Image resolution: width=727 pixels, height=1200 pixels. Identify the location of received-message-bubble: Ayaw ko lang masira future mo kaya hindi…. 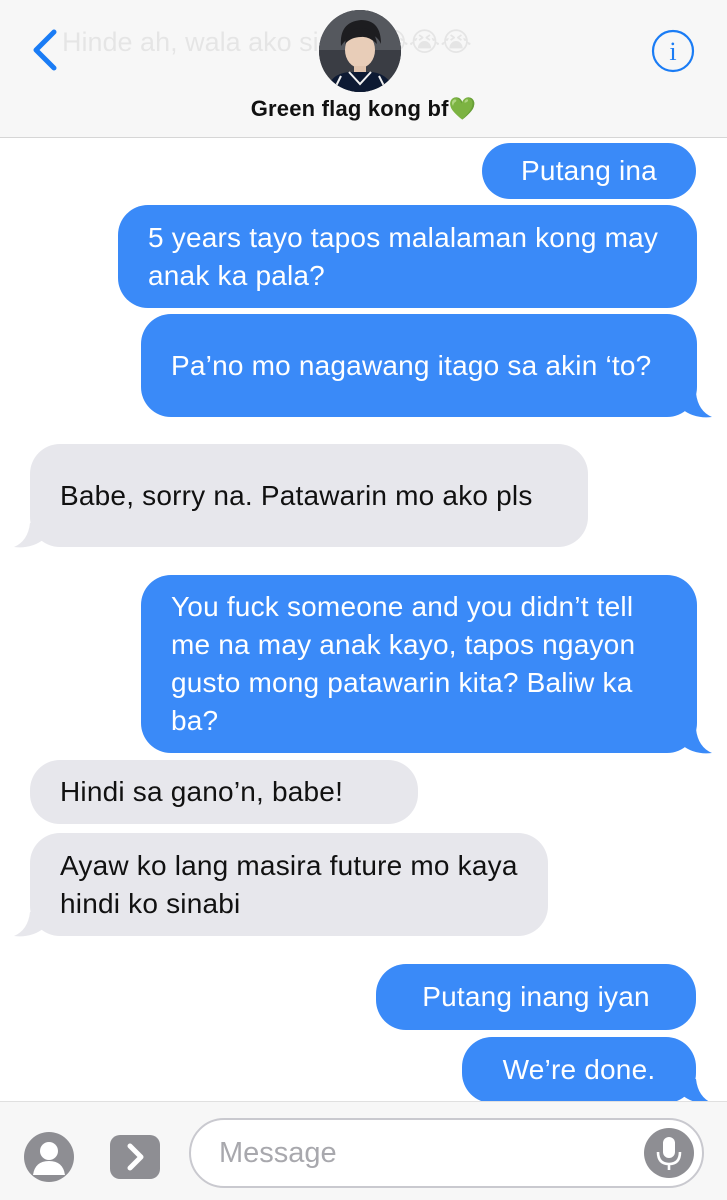
(289, 884).